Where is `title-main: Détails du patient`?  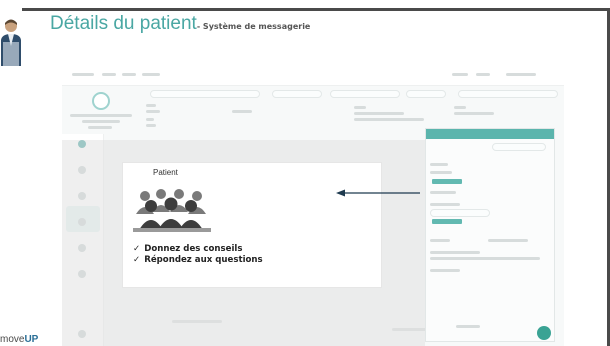
title-main: Détails du patient is located at coordinates (123, 23).